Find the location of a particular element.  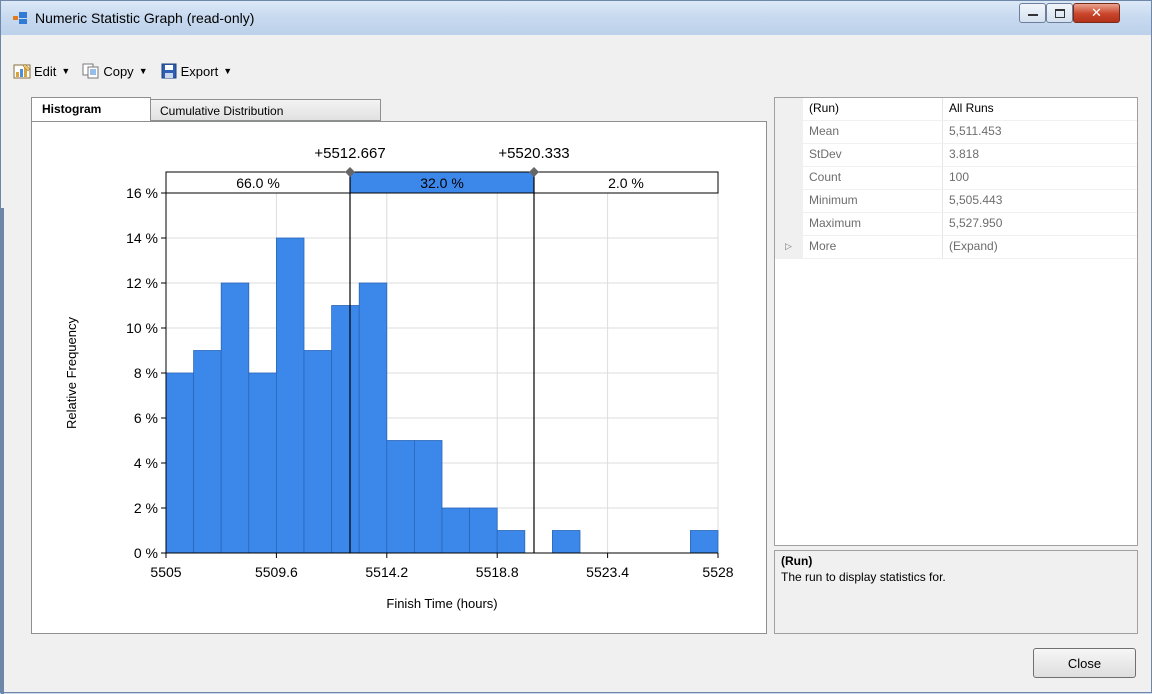

toolbar: Edit ▼ Copy ▼ Export ▼ is located at coordinates (122, 71).